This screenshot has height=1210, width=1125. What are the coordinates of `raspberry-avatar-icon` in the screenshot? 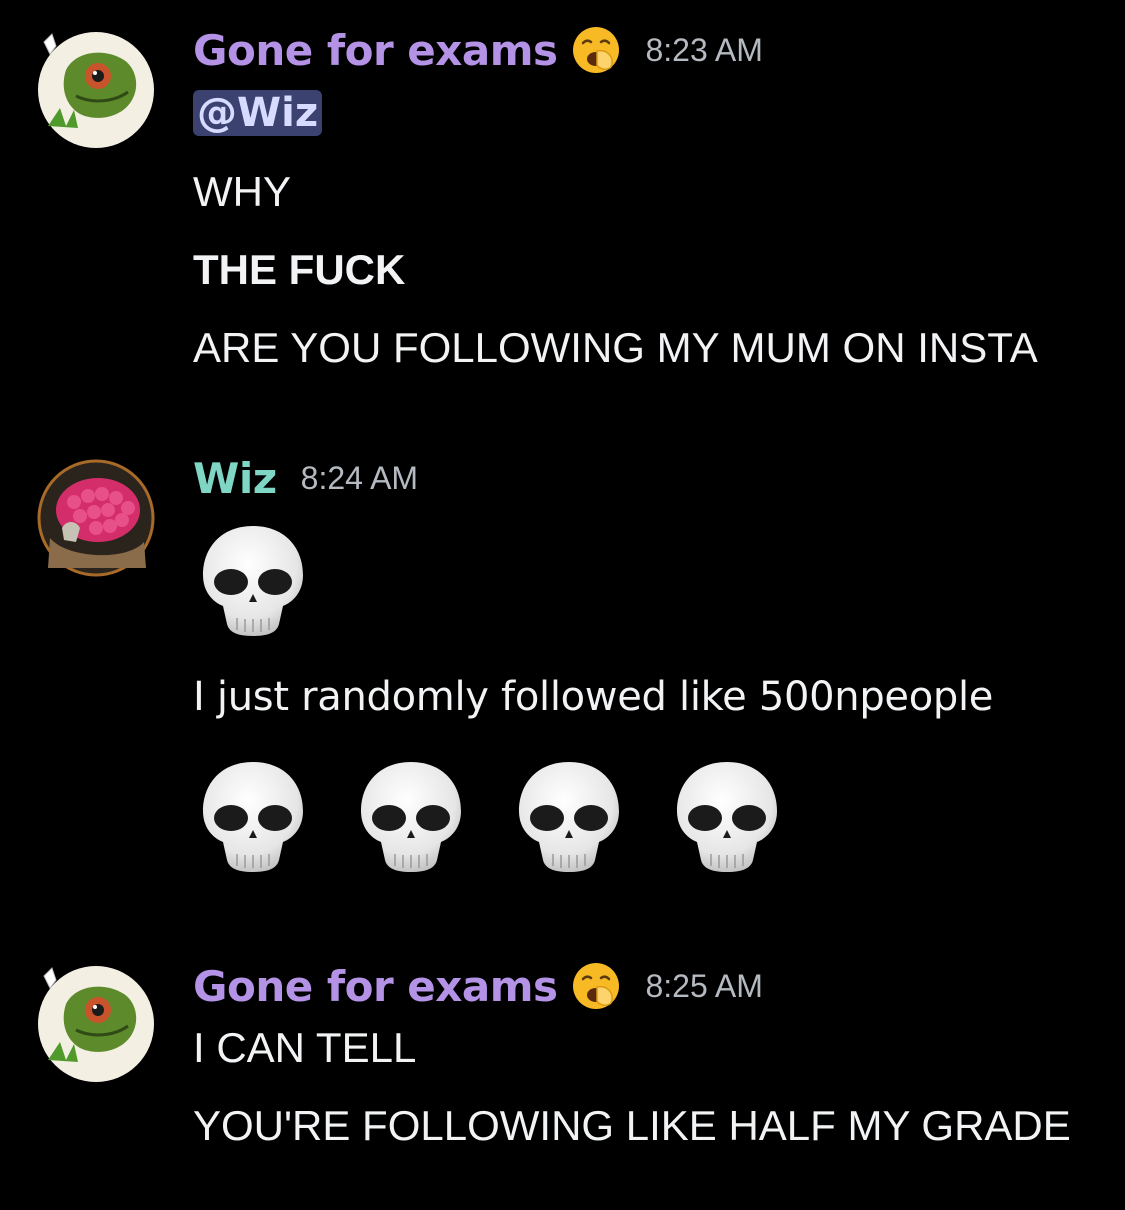 It's located at (96, 518).